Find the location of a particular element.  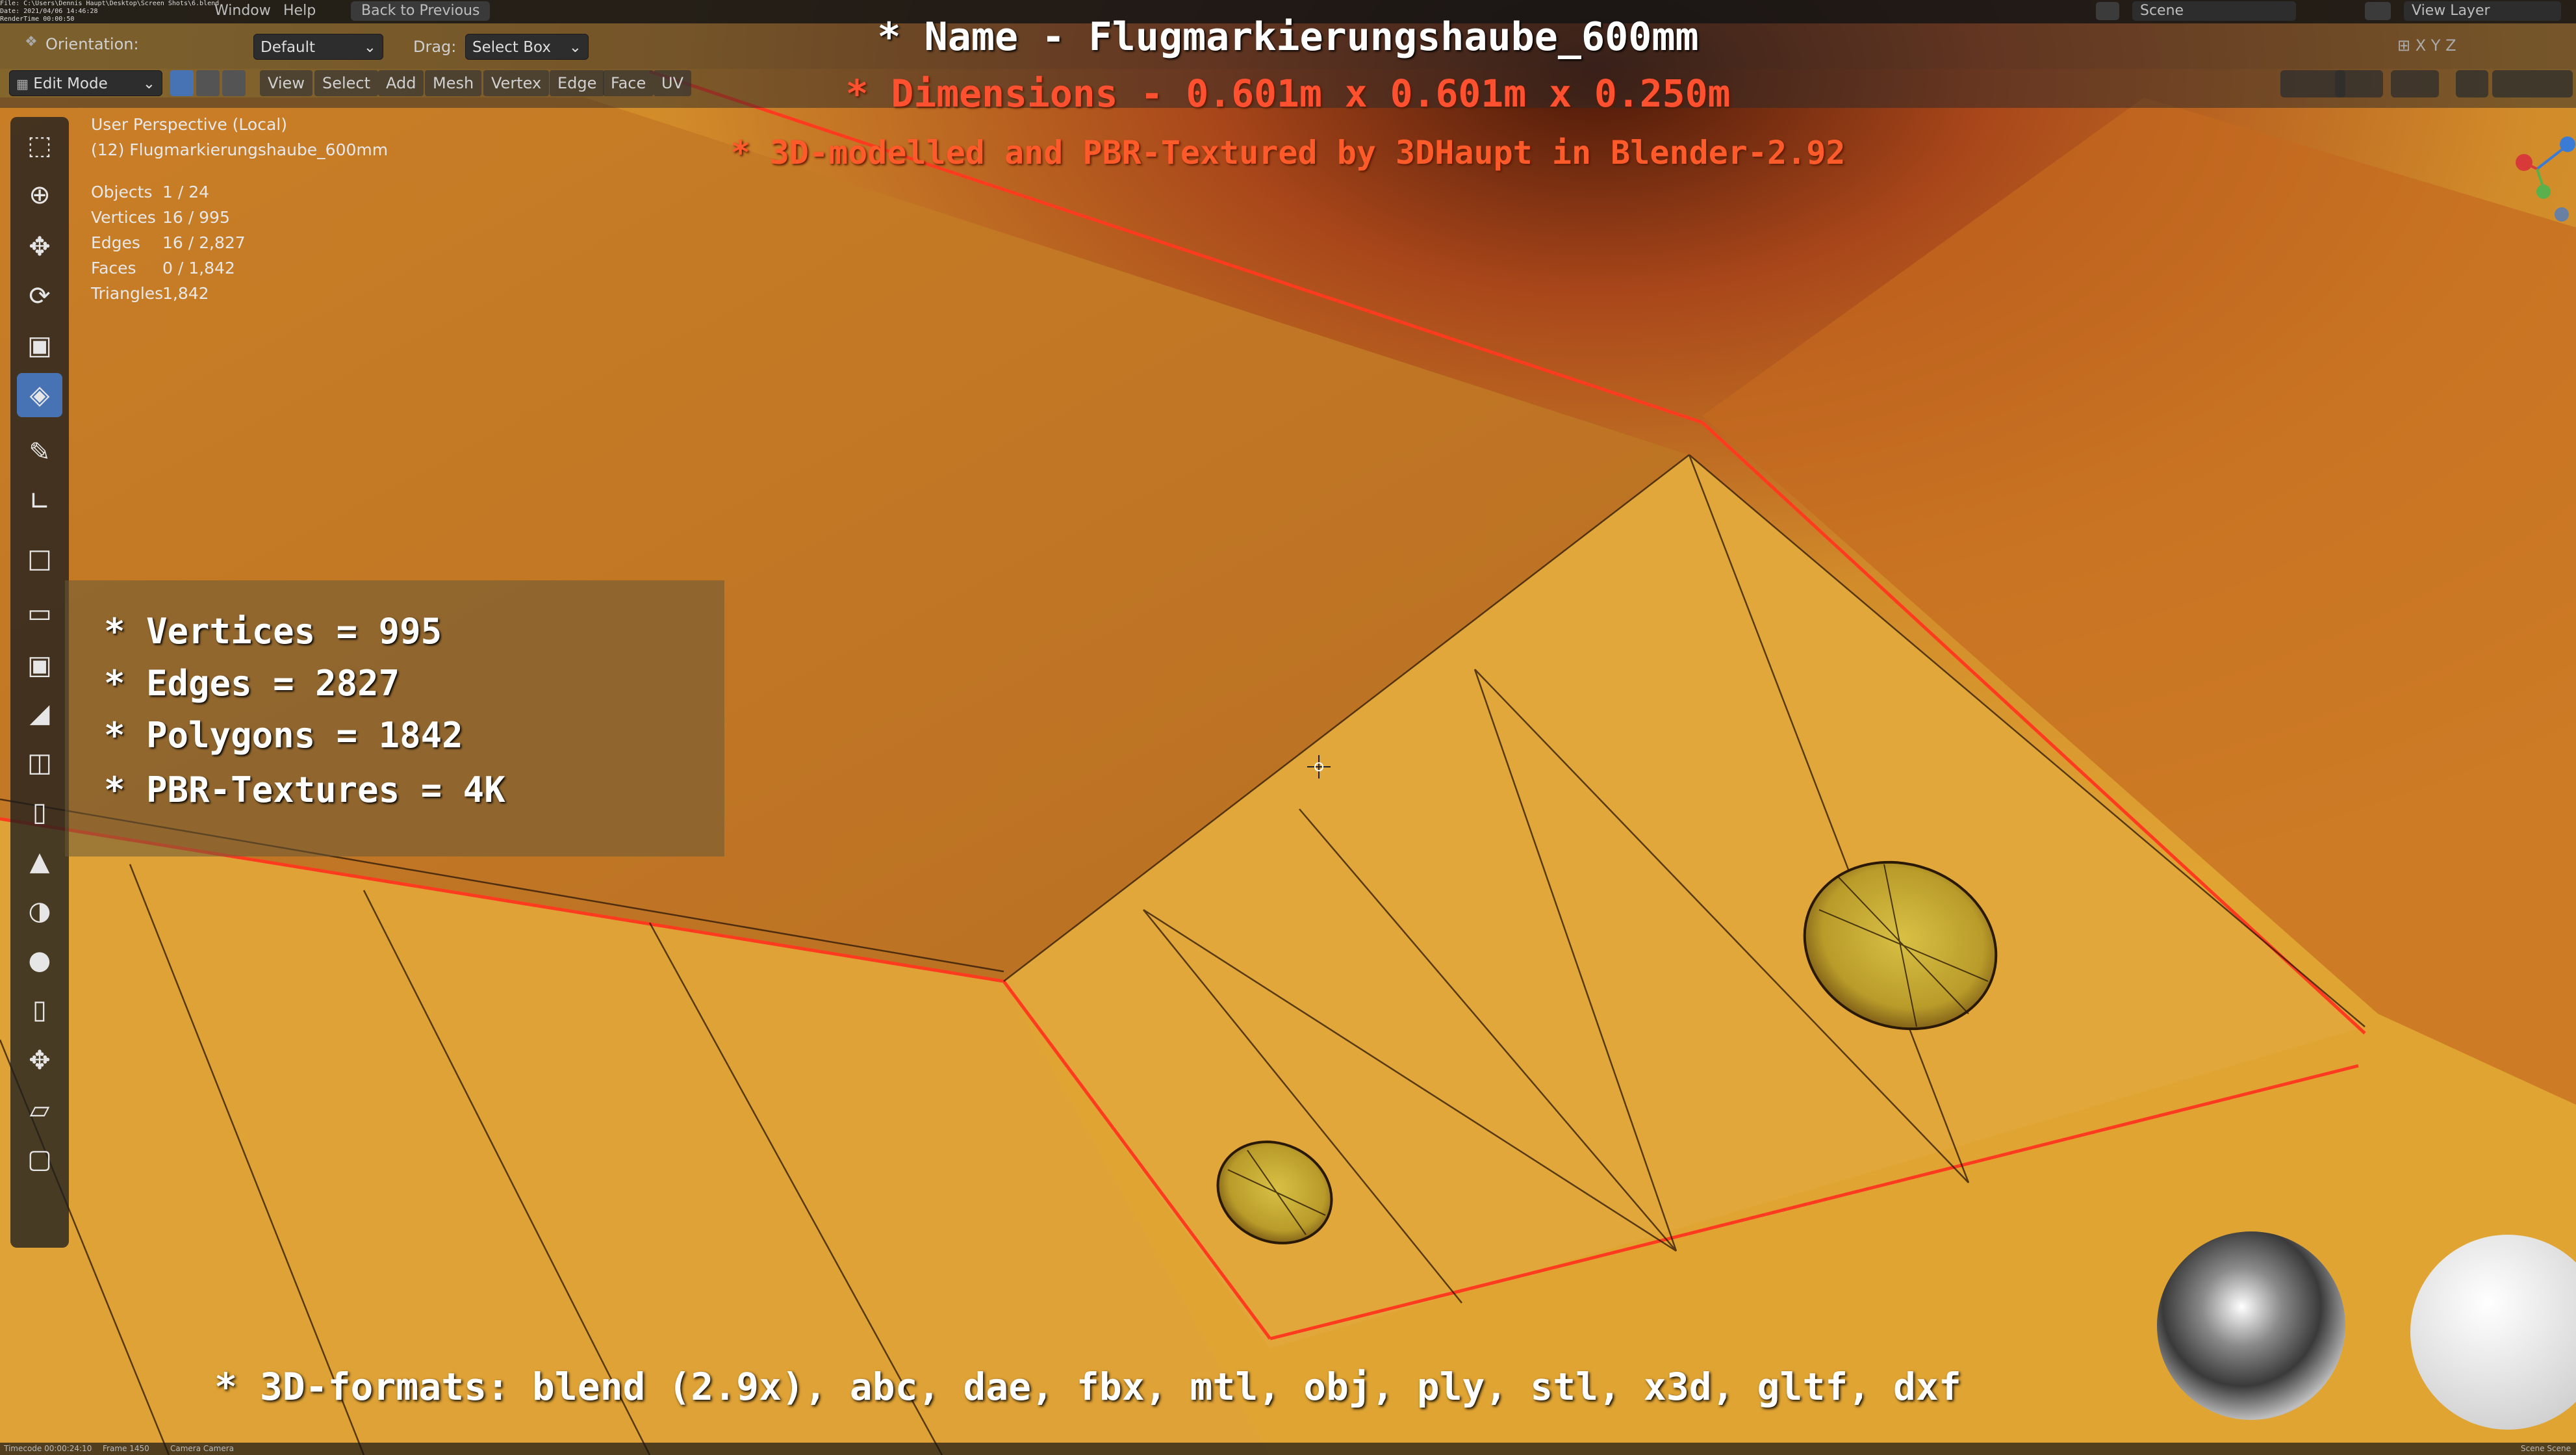

cursor-icon: ⊕ is located at coordinates (40, 195).